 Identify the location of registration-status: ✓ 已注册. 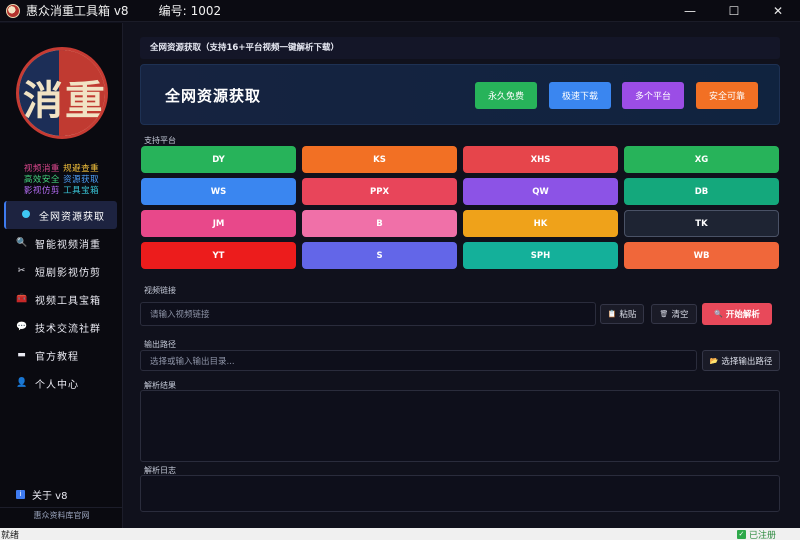
(768, 534).